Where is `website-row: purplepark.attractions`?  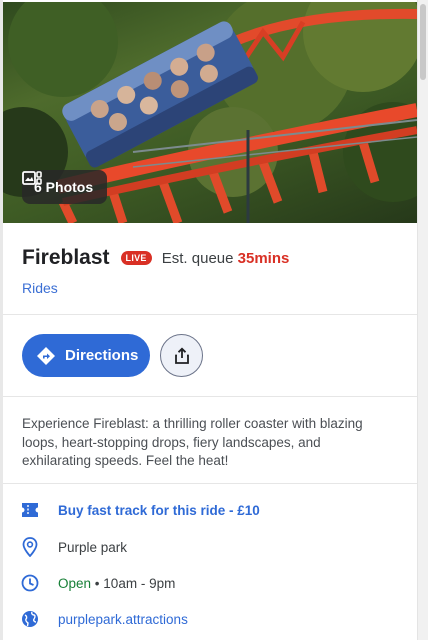
website-row: purplepark.attractions is located at coordinates (104, 619).